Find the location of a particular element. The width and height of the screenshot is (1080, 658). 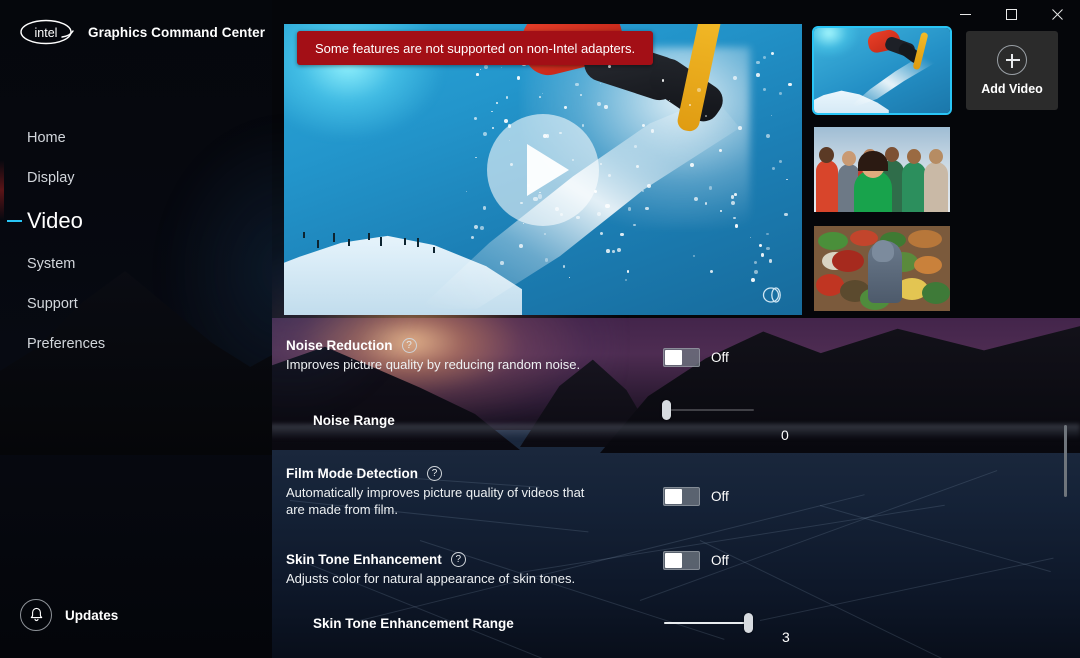

noise-reduction-toggle-state: Off is located at coordinates (720, 357).